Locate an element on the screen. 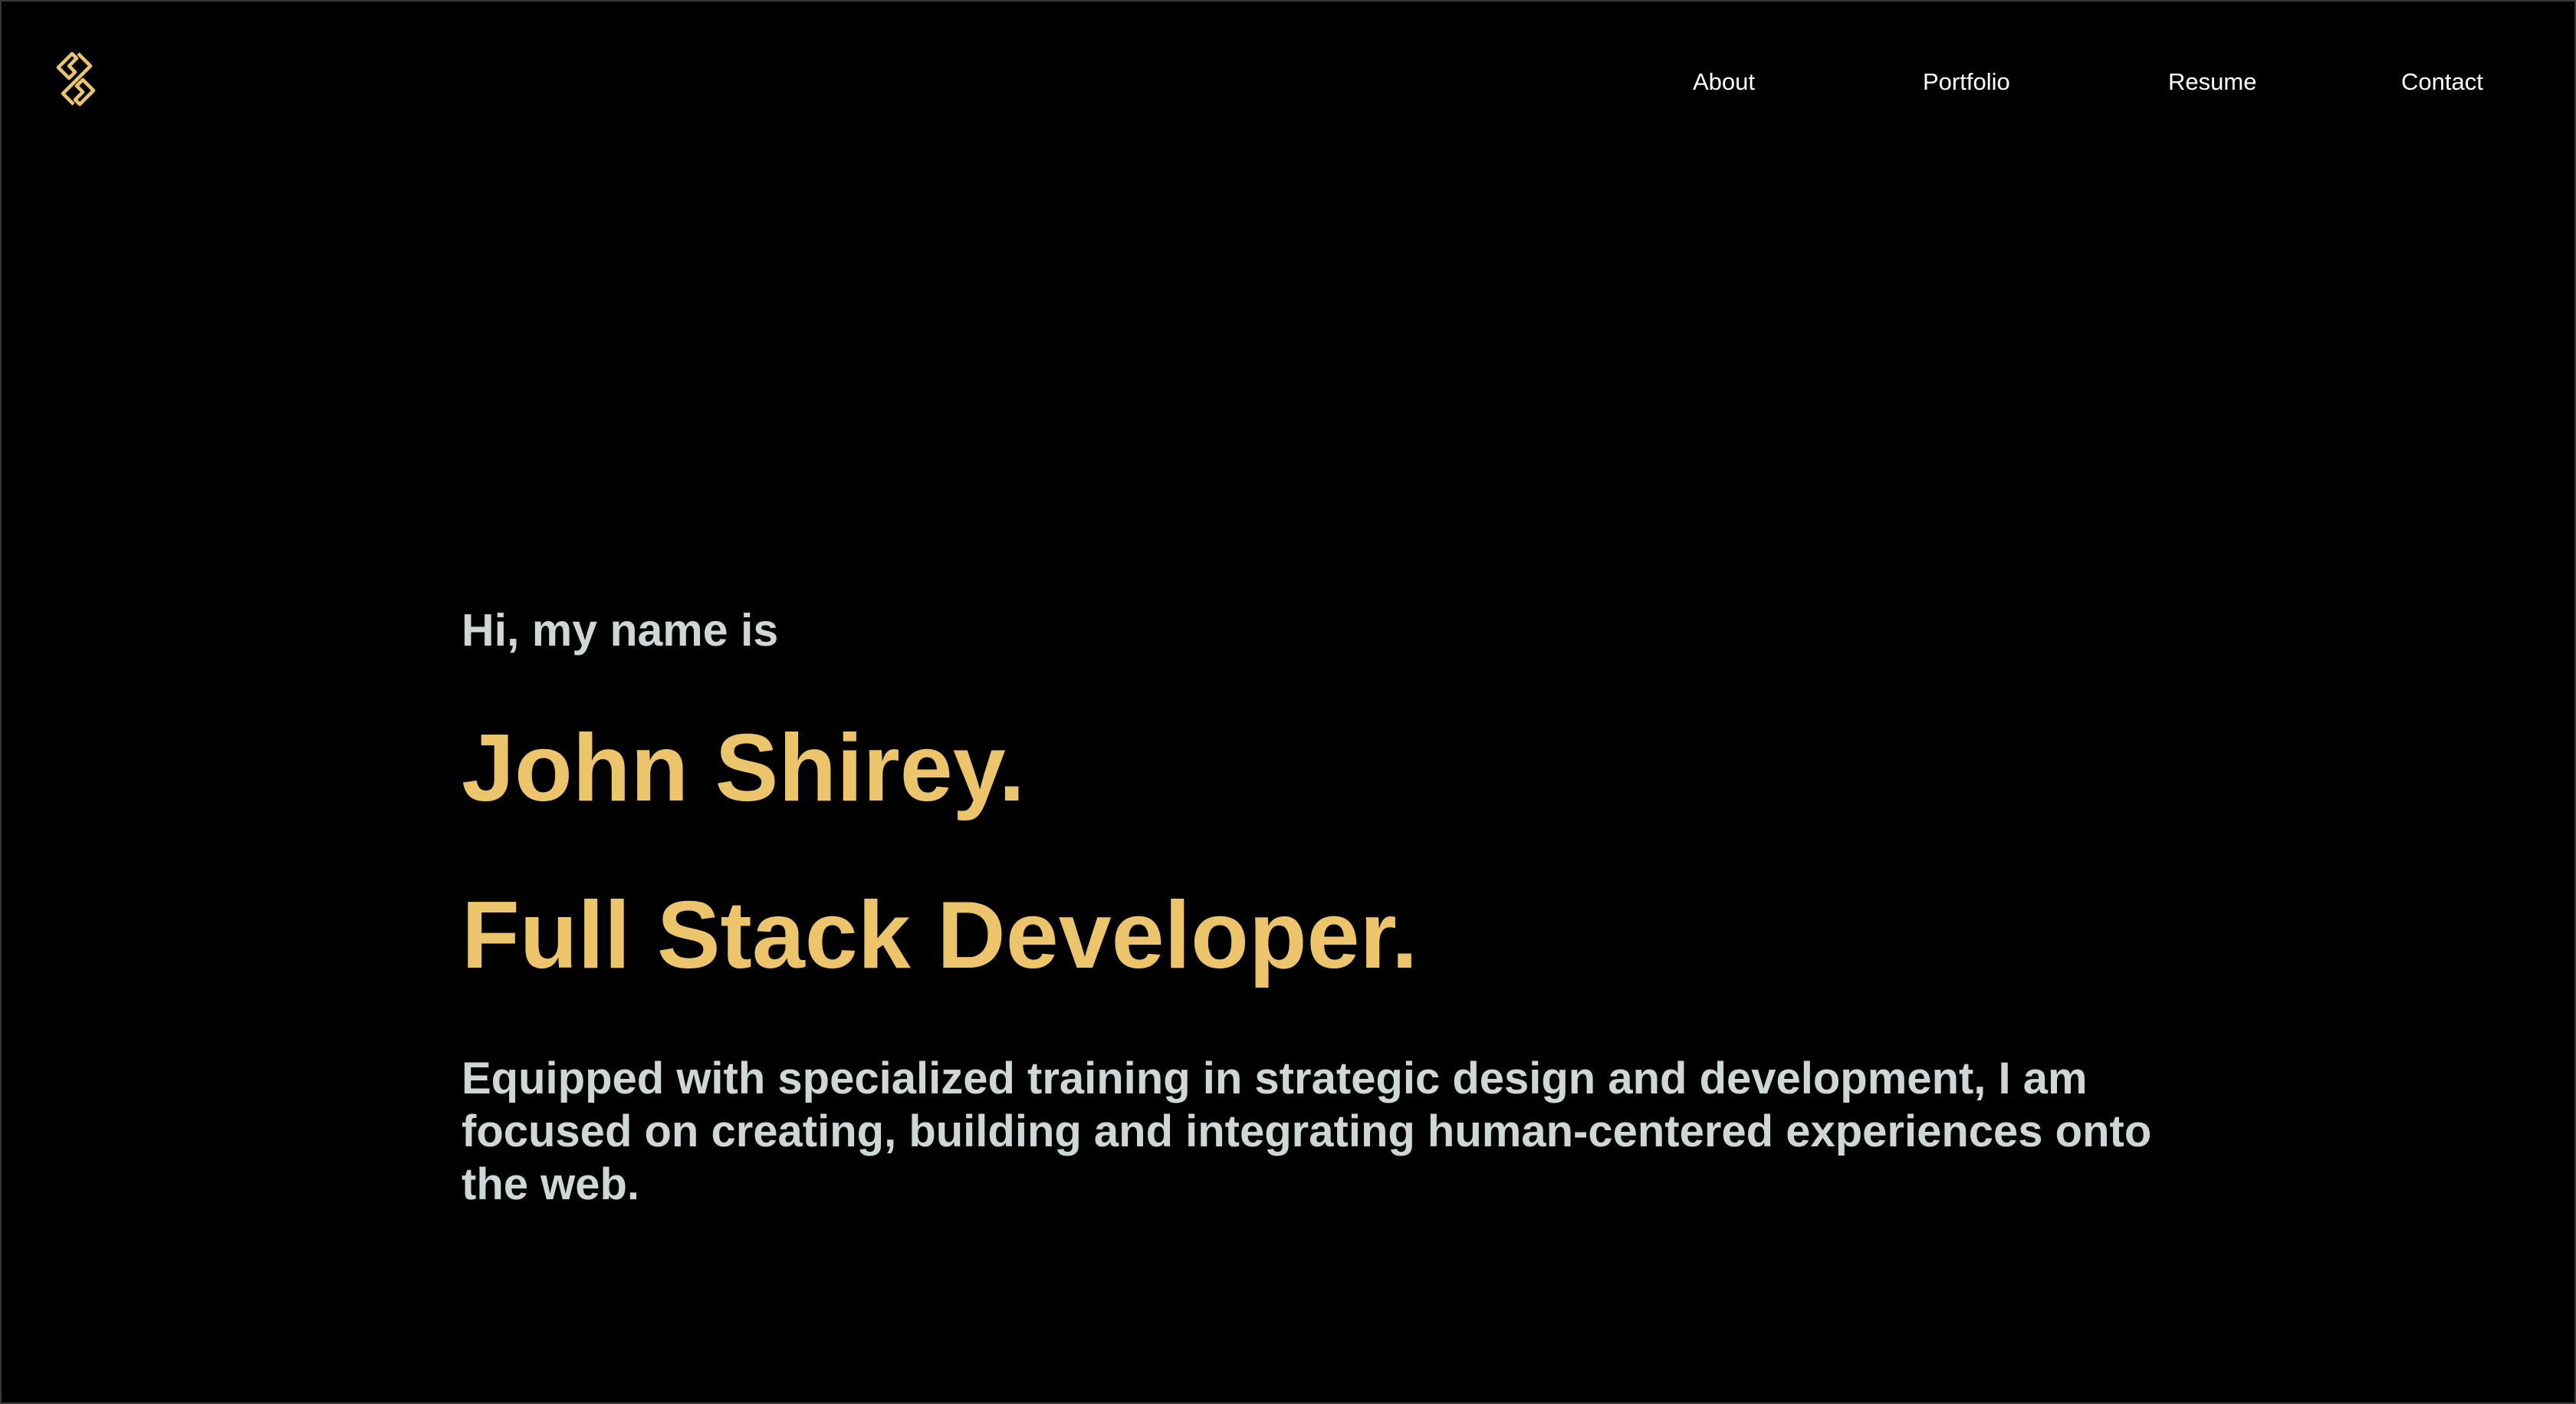  nav-about: About is located at coordinates (1724, 82).